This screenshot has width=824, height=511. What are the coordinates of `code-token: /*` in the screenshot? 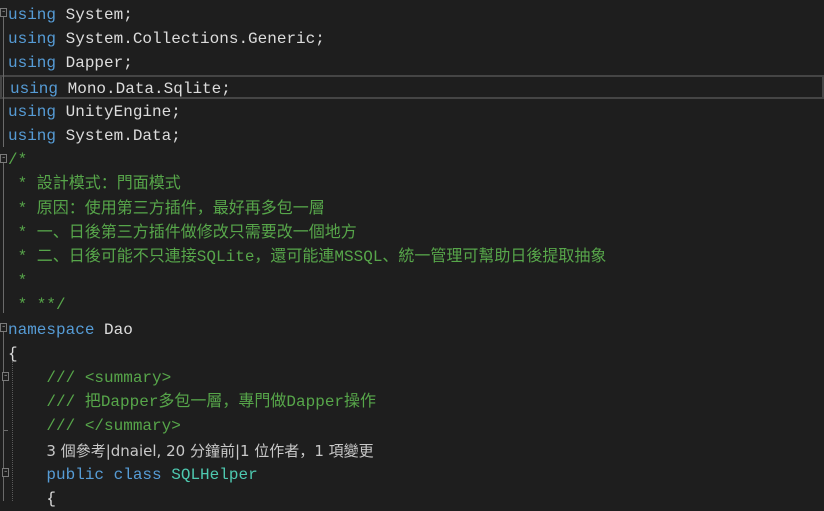 It's located at (18, 160).